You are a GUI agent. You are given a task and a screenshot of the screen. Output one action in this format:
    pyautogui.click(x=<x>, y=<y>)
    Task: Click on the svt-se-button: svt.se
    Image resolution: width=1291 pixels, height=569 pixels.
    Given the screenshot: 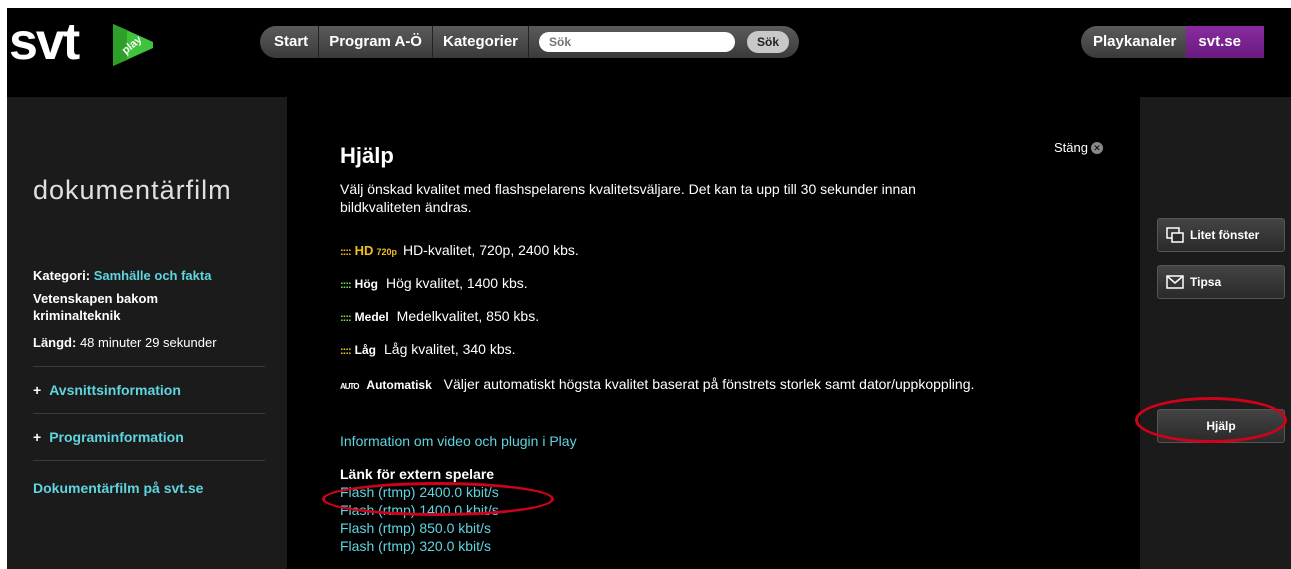 What is the action you would take?
    pyautogui.click(x=1225, y=42)
    